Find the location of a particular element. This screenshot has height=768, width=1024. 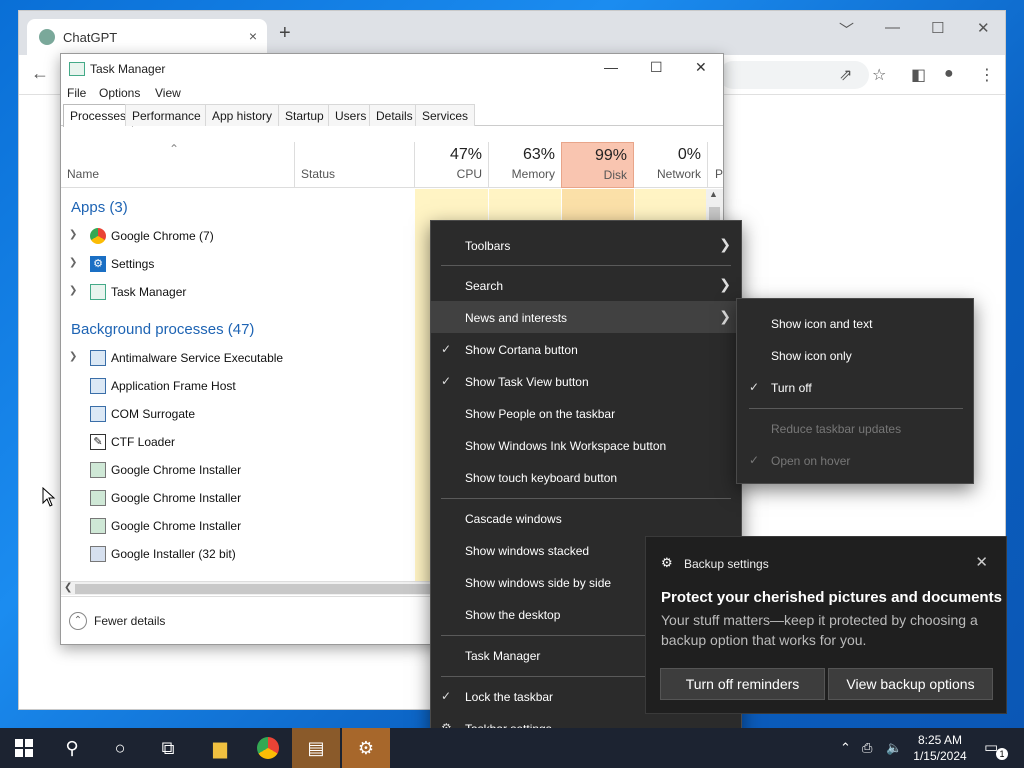

process-row: ❯ Task Manager is located at coordinates (236, 292).